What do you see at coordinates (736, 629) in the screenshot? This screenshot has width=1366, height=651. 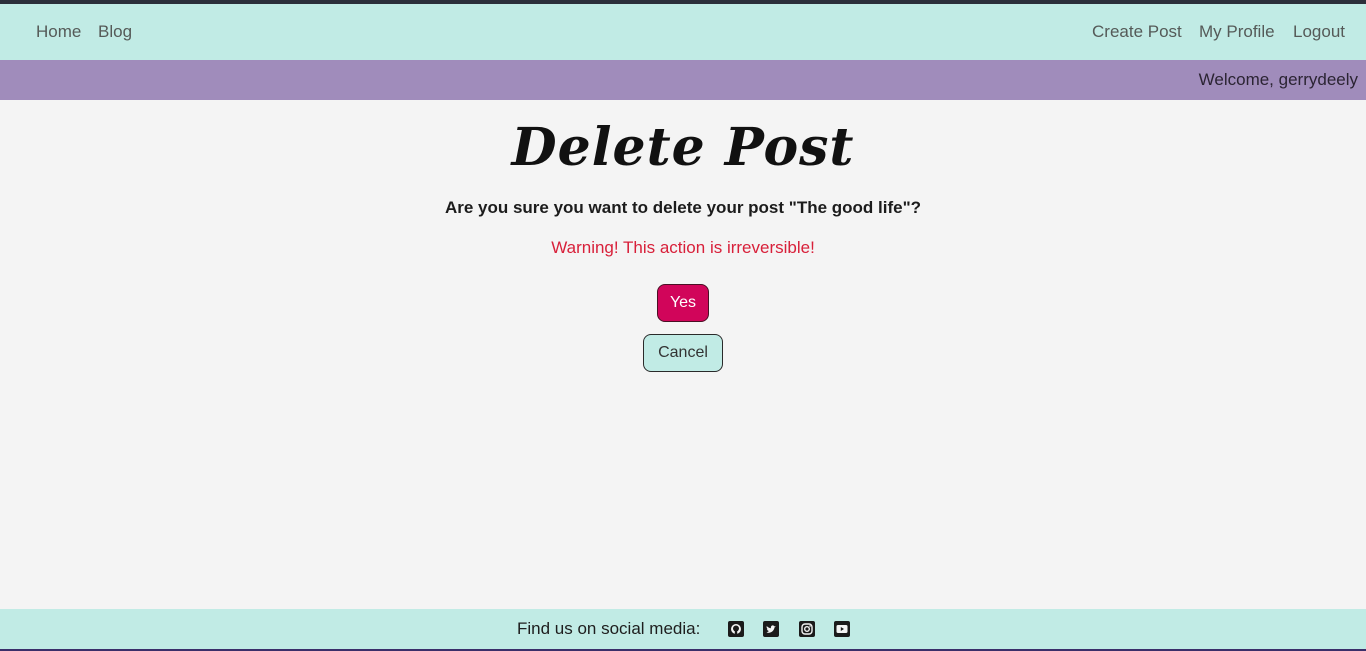 I see `github-icon` at bounding box center [736, 629].